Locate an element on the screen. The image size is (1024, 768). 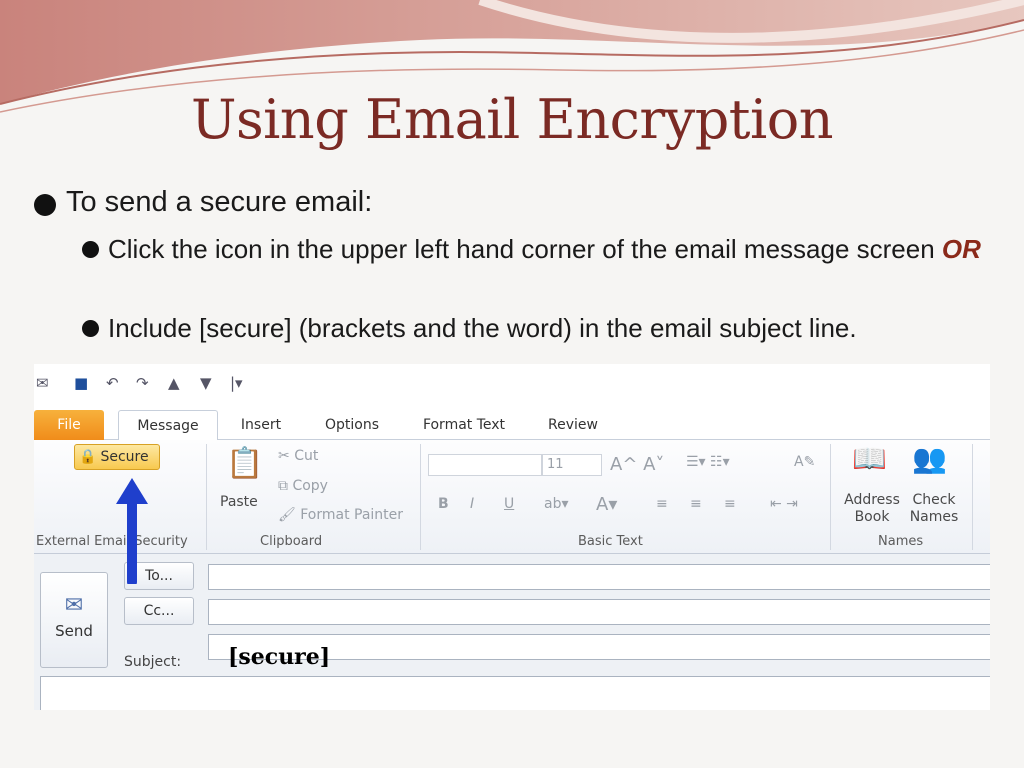
format-painter-button: 🖌 Format Painter is located at coordinates (340, 515).